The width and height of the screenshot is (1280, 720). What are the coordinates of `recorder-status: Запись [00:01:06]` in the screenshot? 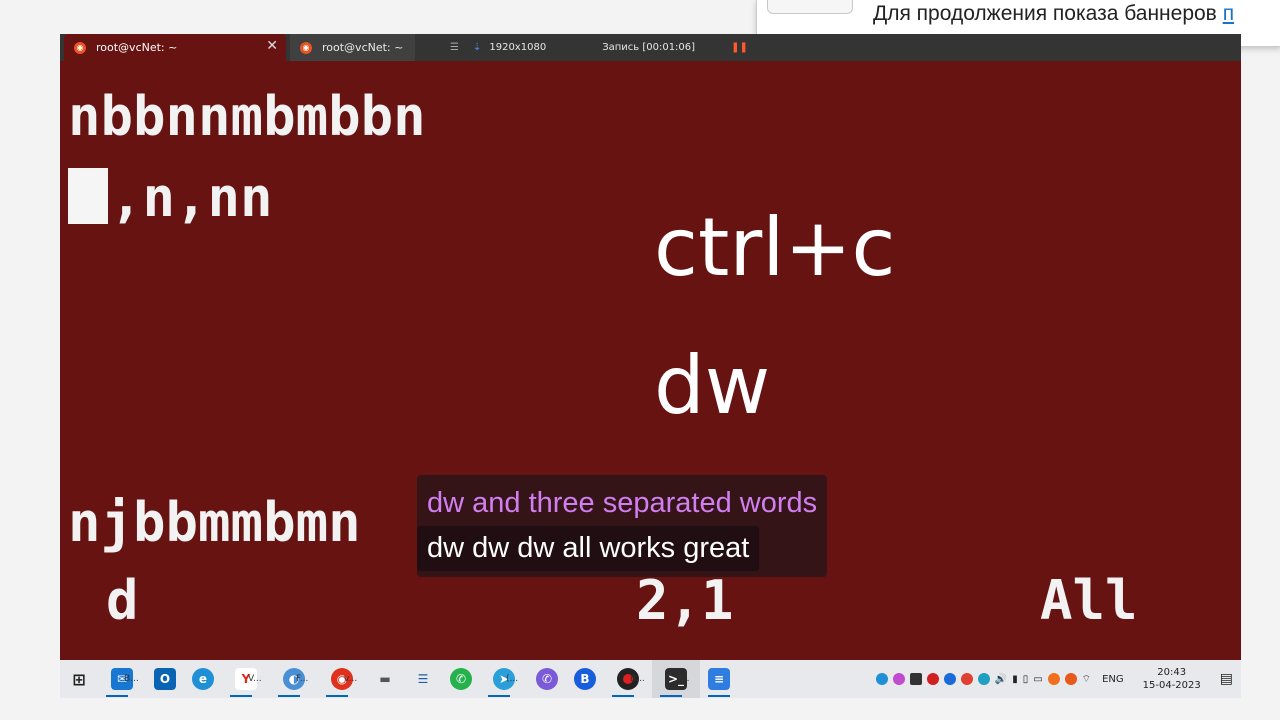 It's located at (649, 47).